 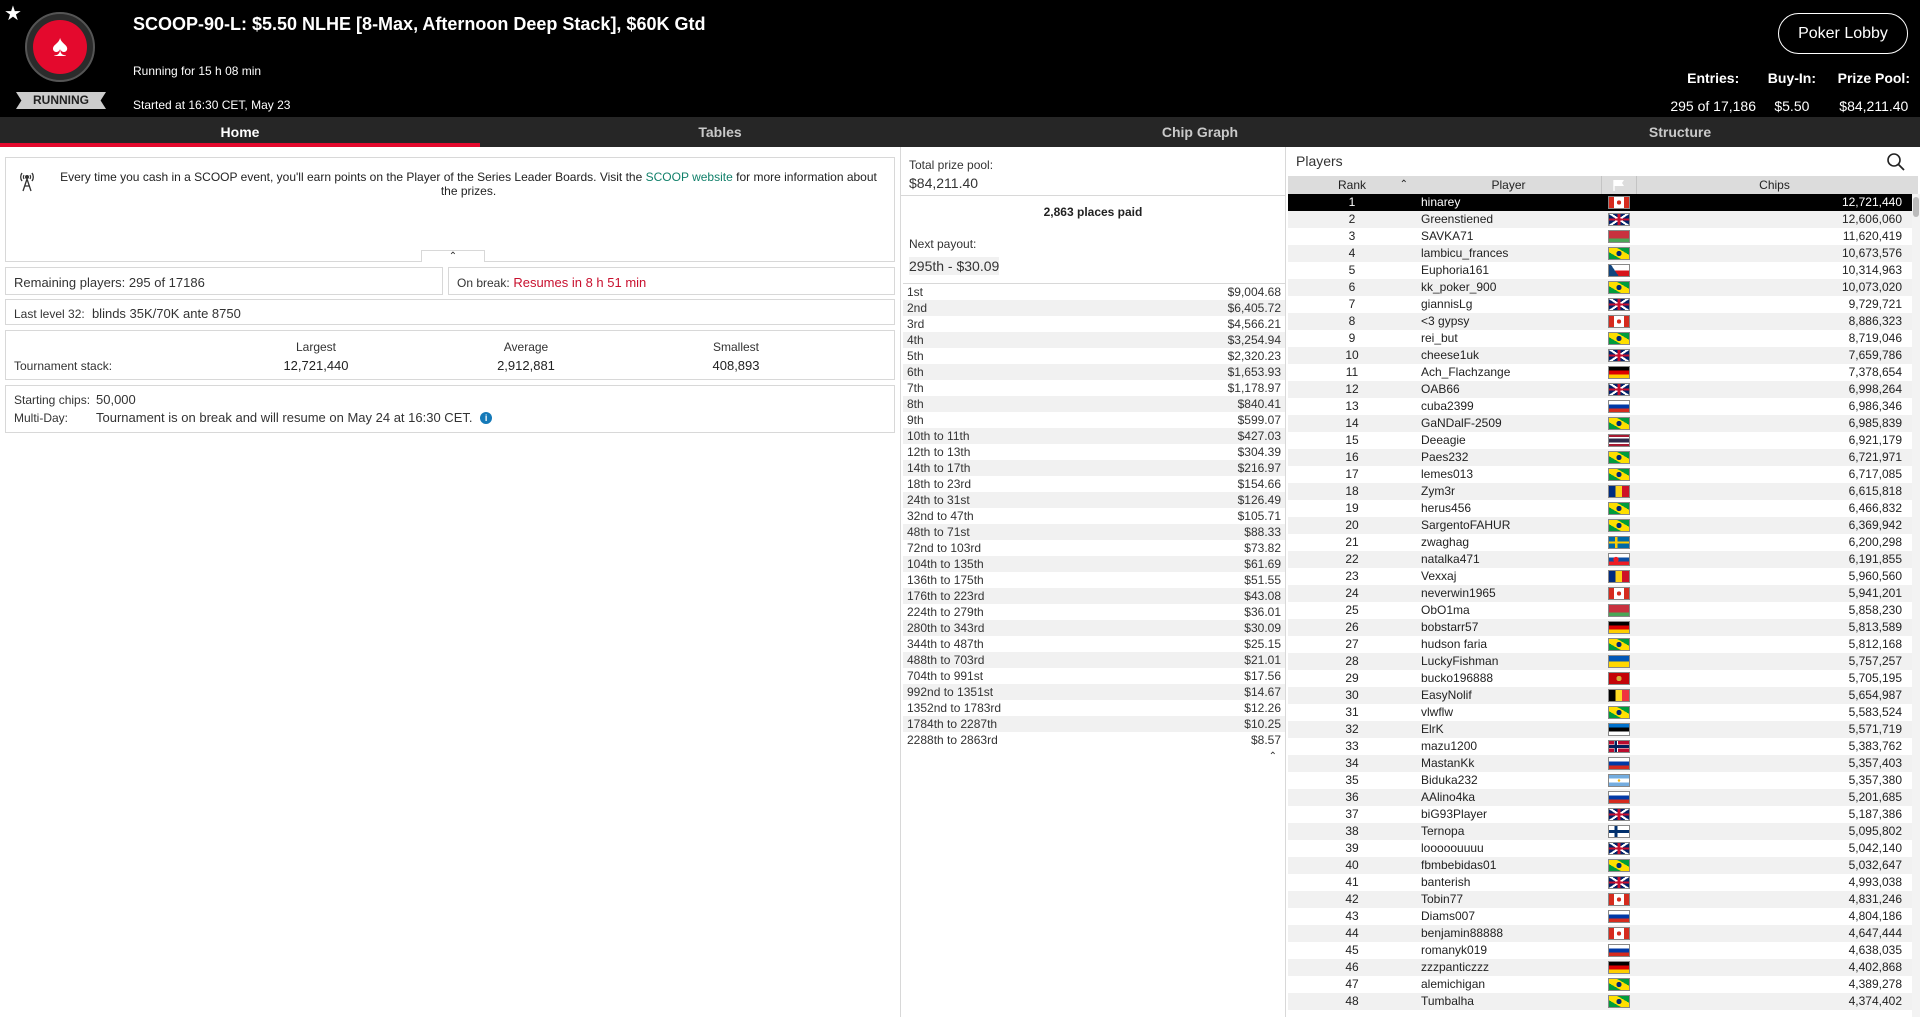 I want to click on player-row: 47 alemichigan 4,389,278, so click(x=1603, y=984).